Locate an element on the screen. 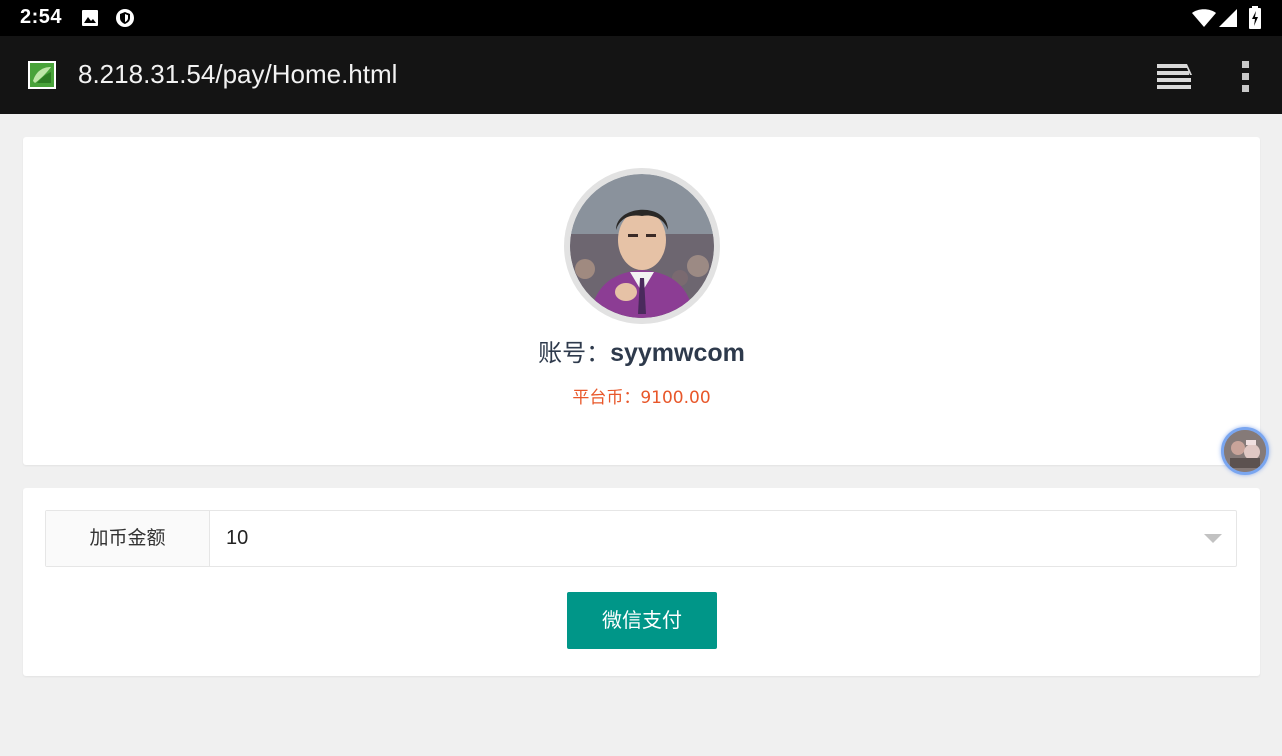 Image resolution: width=1282 pixels, height=756 pixels. address-bar-url: 8.218.31.54/pay/Home.html is located at coordinates (237, 74).